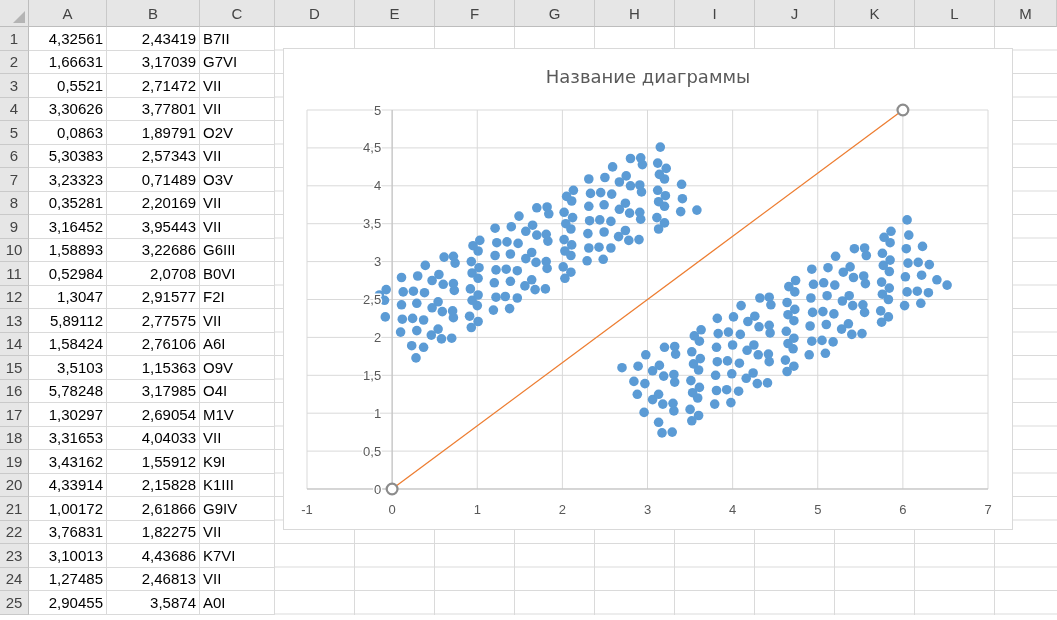 This screenshot has height=620, width=1057. Describe the element at coordinates (795, 13) in the screenshot. I see `column-header: J` at that location.